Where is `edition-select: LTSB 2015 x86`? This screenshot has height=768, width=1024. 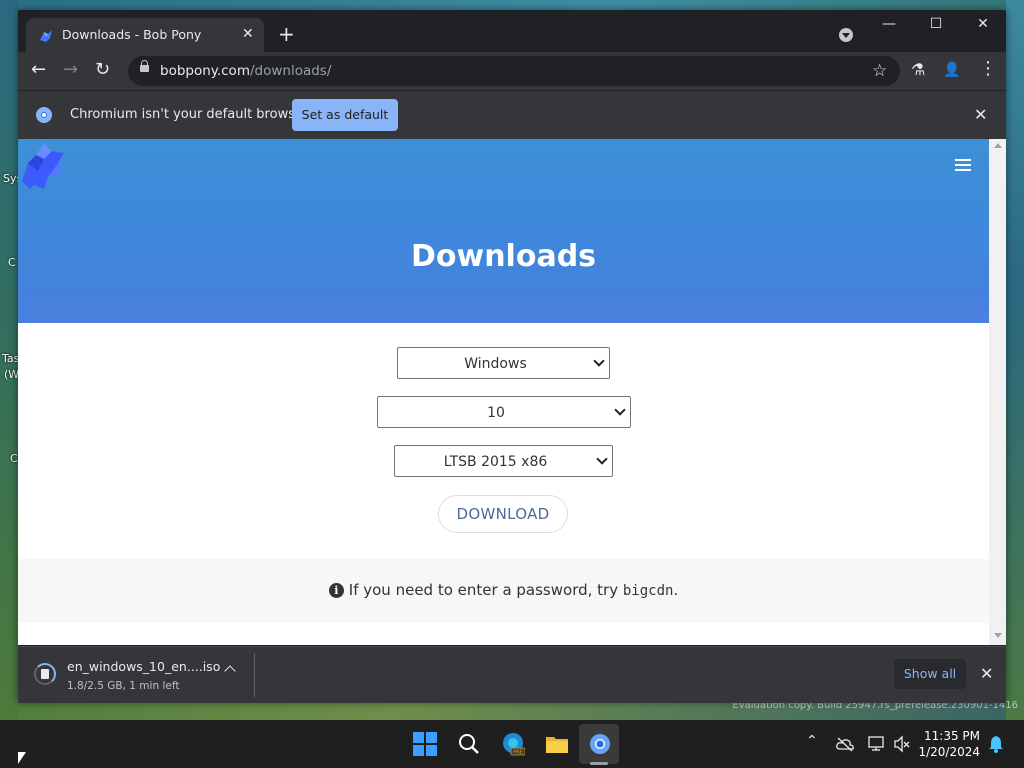
edition-select: LTSB 2015 x86 is located at coordinates (503, 461).